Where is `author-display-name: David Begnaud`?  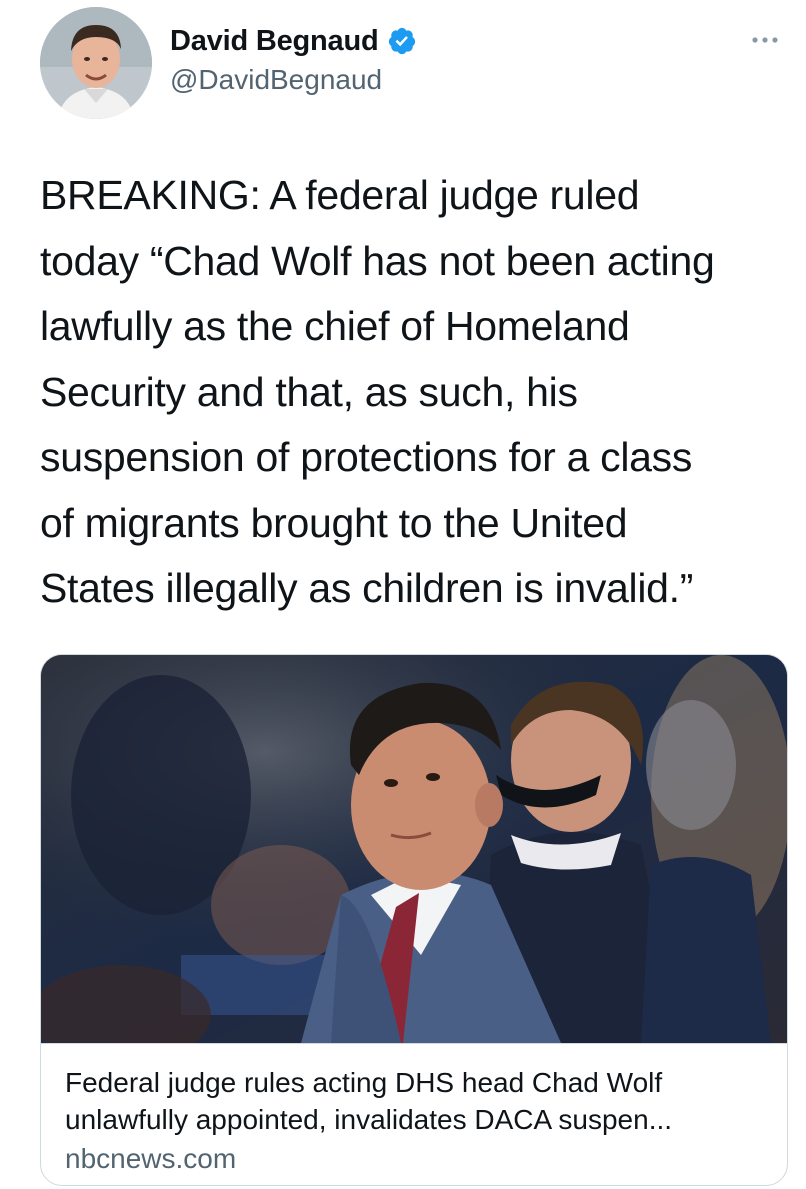 author-display-name: David Begnaud is located at coordinates (274, 41).